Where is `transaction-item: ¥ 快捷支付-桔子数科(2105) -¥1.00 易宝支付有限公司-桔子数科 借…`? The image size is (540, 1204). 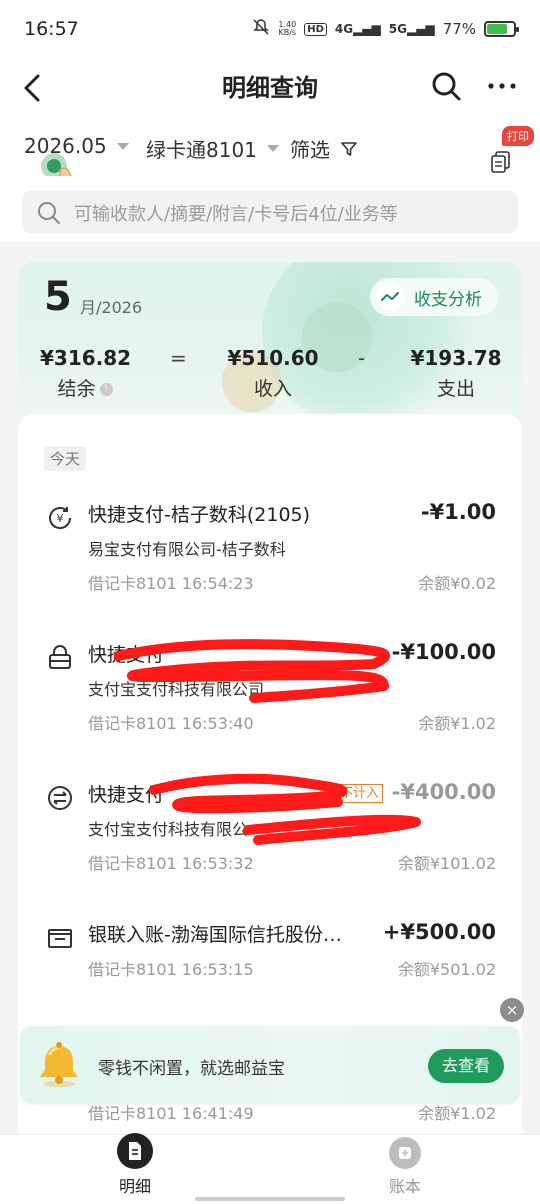 transaction-item: ¥ 快捷支付-桔子数科(2105) -¥1.00 易宝支付有限公司-桔子数科 借… is located at coordinates (270, 555).